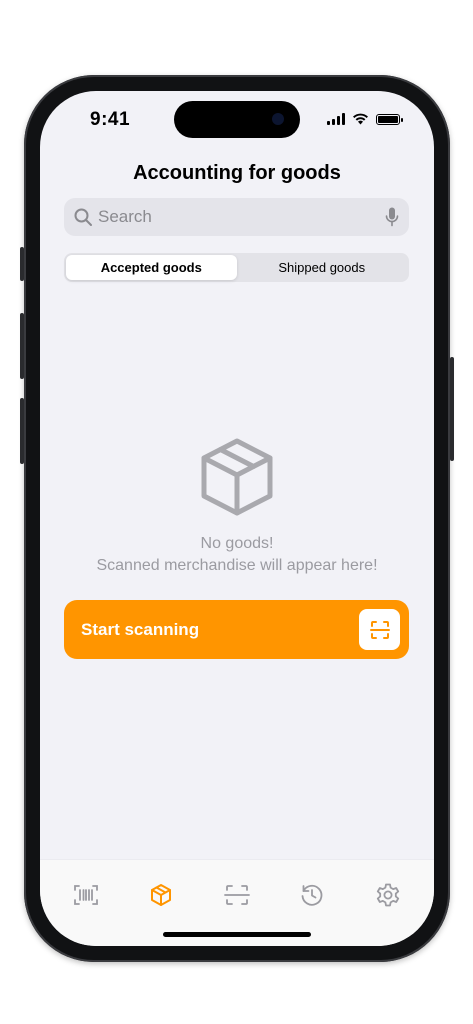  What do you see at coordinates (237, 477) in the screenshot?
I see `box-icon` at bounding box center [237, 477].